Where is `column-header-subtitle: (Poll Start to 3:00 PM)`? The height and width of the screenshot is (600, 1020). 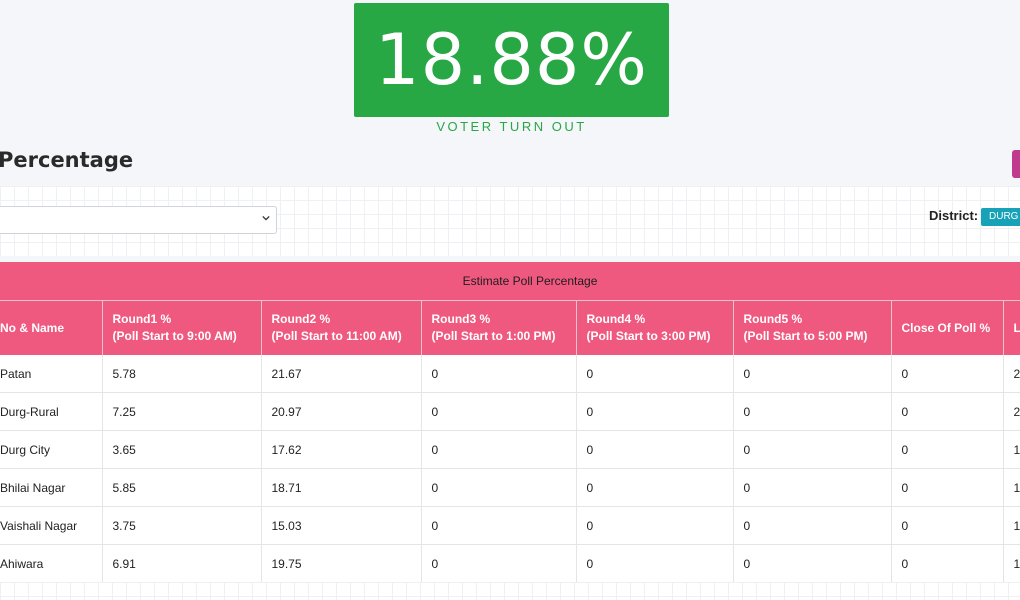 column-header-subtitle: (Poll Start to 3:00 PM) is located at coordinates (648, 336).